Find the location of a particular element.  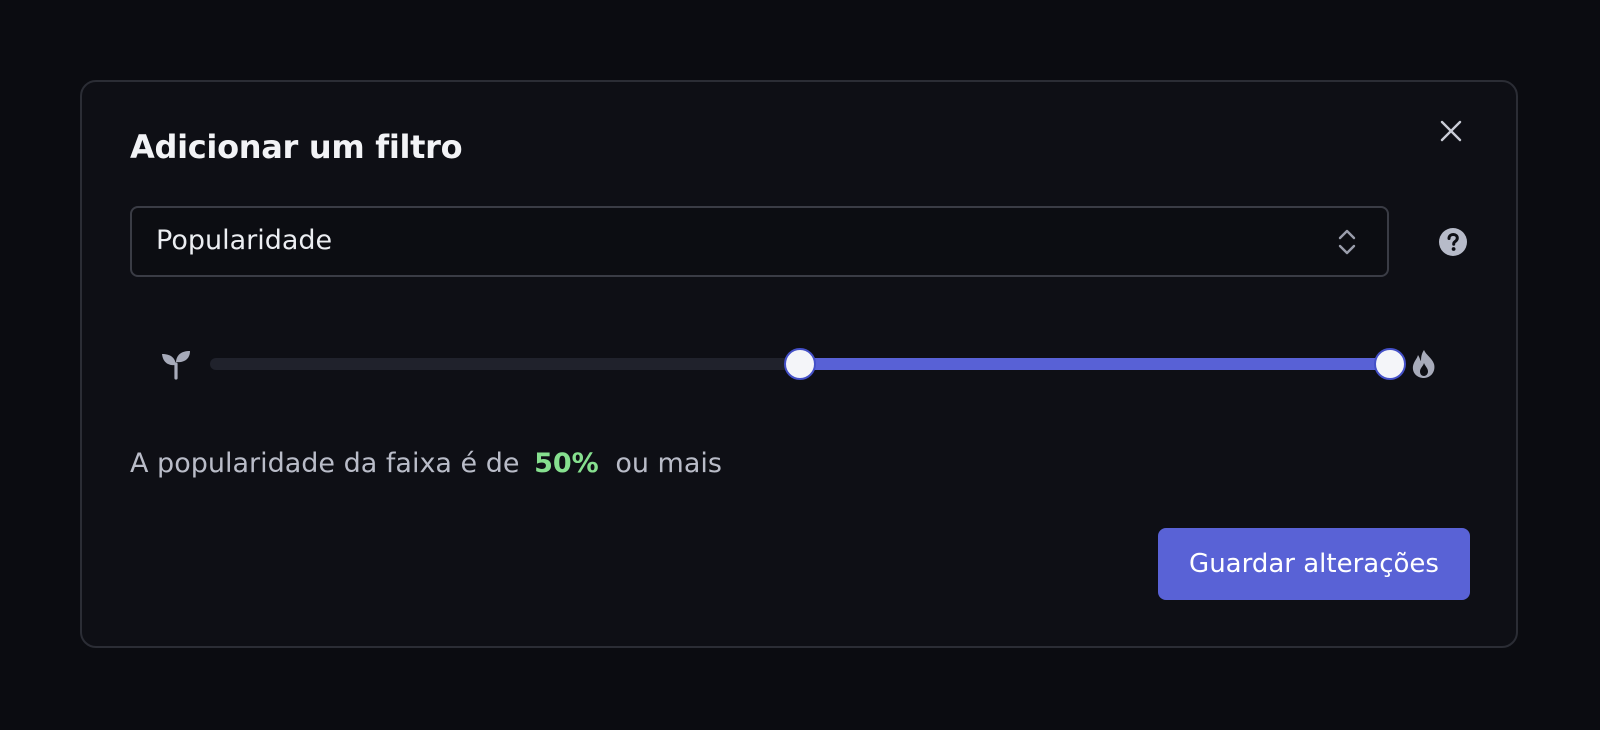

summary-value: 50% is located at coordinates (566, 463).